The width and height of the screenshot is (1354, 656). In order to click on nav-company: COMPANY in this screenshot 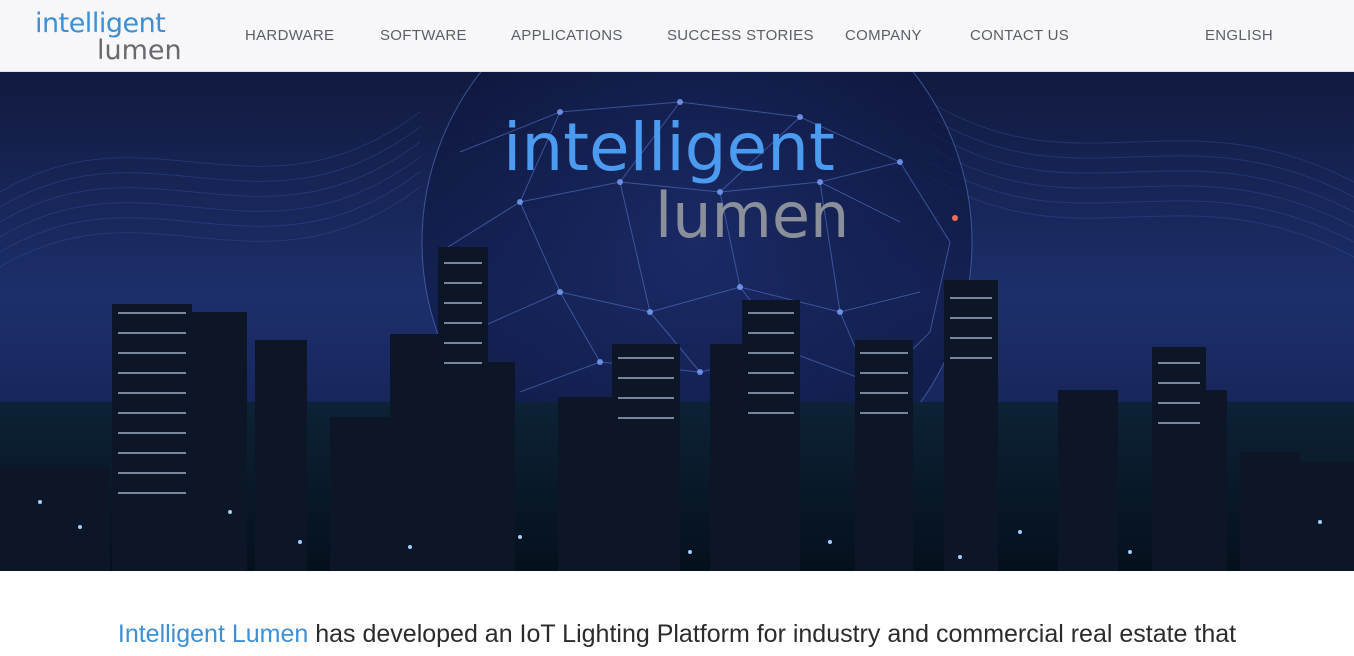, I will do `click(883, 35)`.